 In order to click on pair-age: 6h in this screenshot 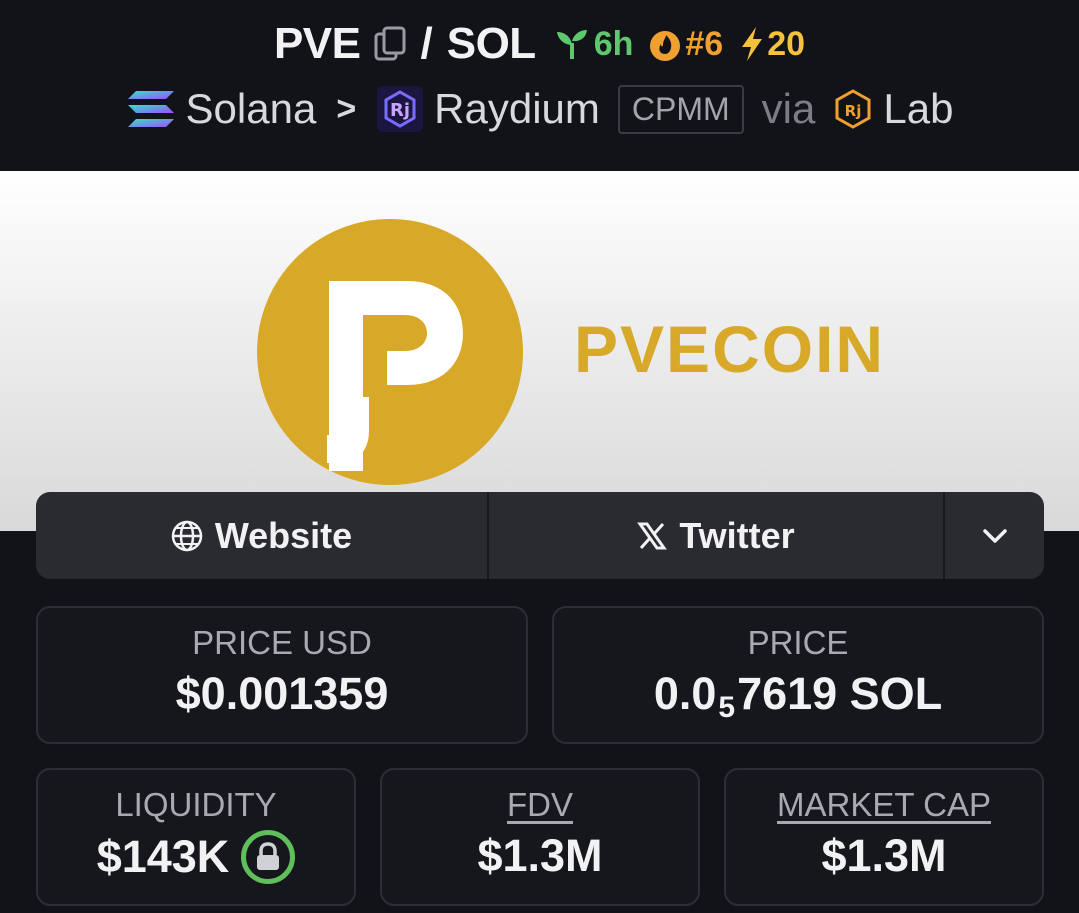, I will do `click(594, 44)`.